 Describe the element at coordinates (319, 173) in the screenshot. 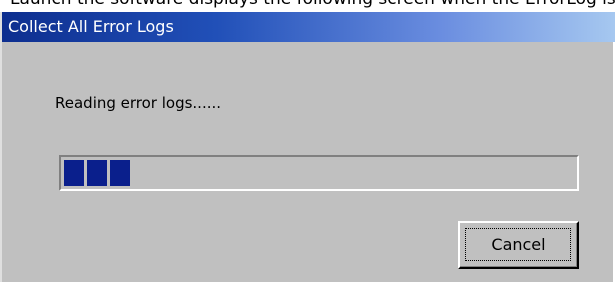

I see `progress-bar` at that location.